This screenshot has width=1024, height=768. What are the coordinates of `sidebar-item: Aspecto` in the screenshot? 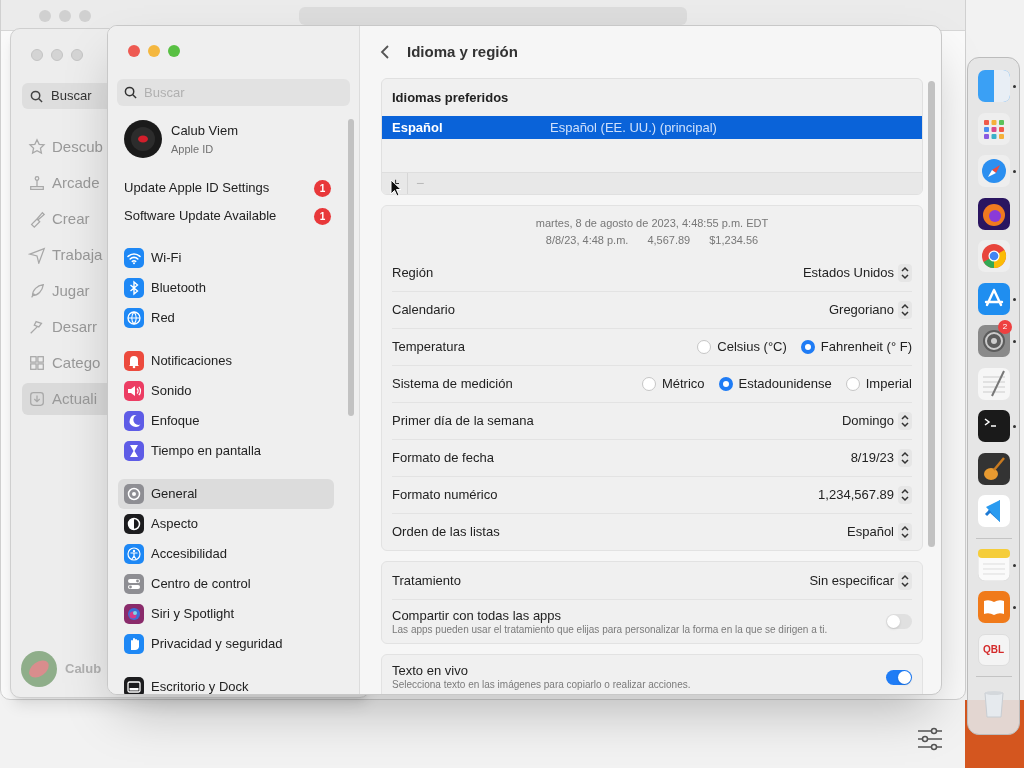 It's located at (226, 524).